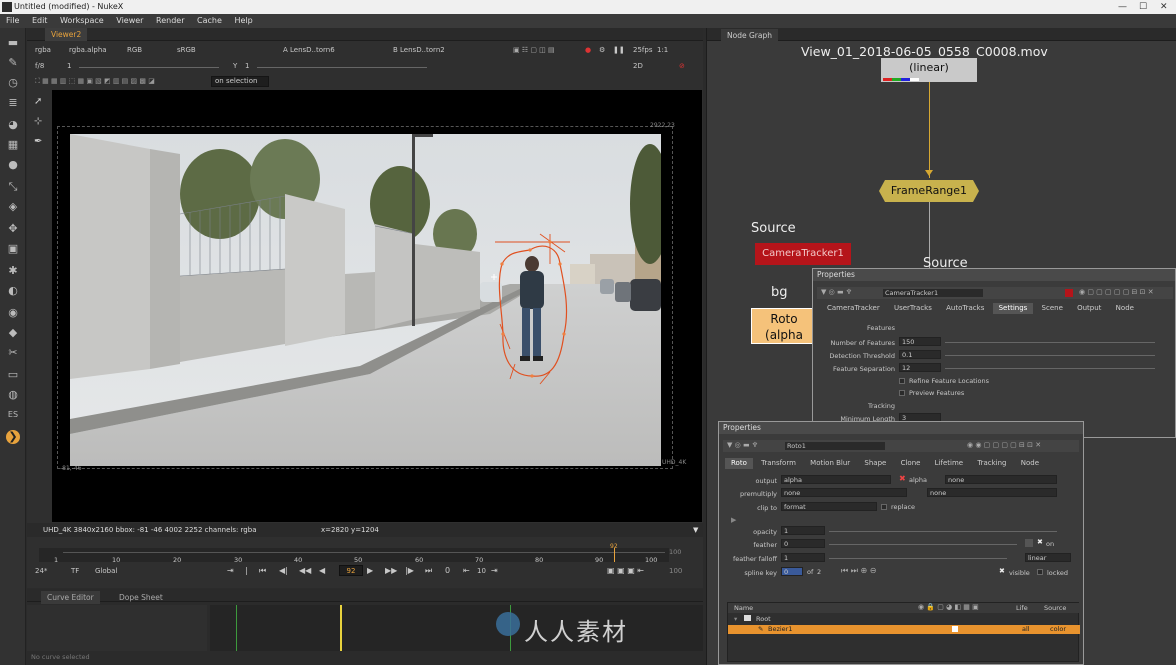 The height and width of the screenshot is (665, 1176). Describe the element at coordinates (778, 463) in the screenshot. I see `tab-transform: Transform` at that location.